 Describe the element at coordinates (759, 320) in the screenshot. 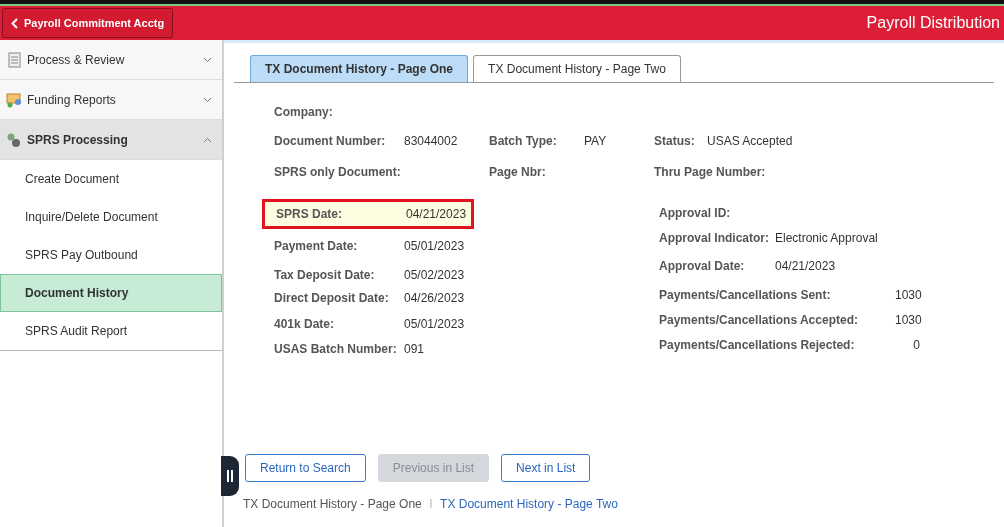

I see `field-label: Payments/Cancellations Accepted:` at that location.